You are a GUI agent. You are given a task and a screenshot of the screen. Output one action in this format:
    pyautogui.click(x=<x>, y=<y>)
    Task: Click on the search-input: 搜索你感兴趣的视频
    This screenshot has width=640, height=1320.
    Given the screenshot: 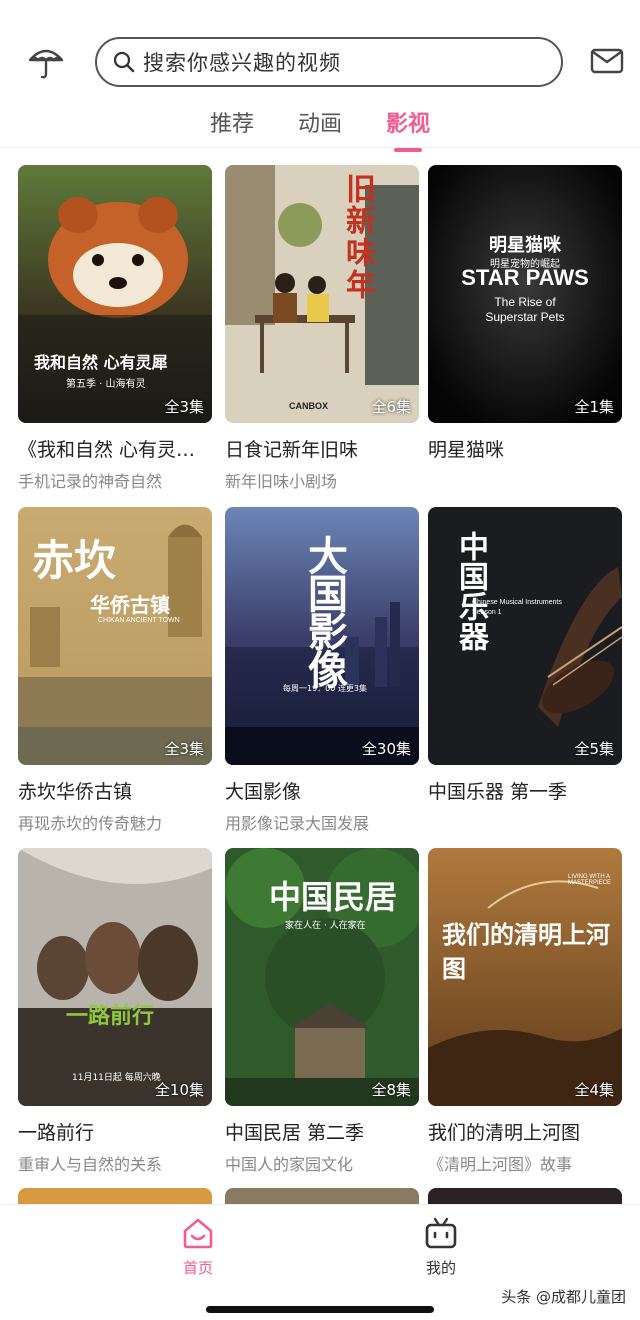 What is the action you would take?
    pyautogui.click(x=329, y=62)
    